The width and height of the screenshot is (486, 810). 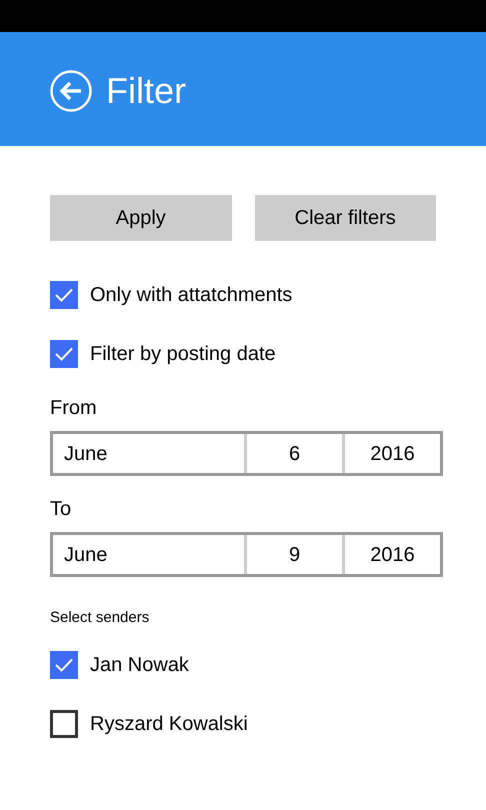 What do you see at coordinates (191, 295) in the screenshot?
I see `checkbox-label: Only with attatchments` at bounding box center [191, 295].